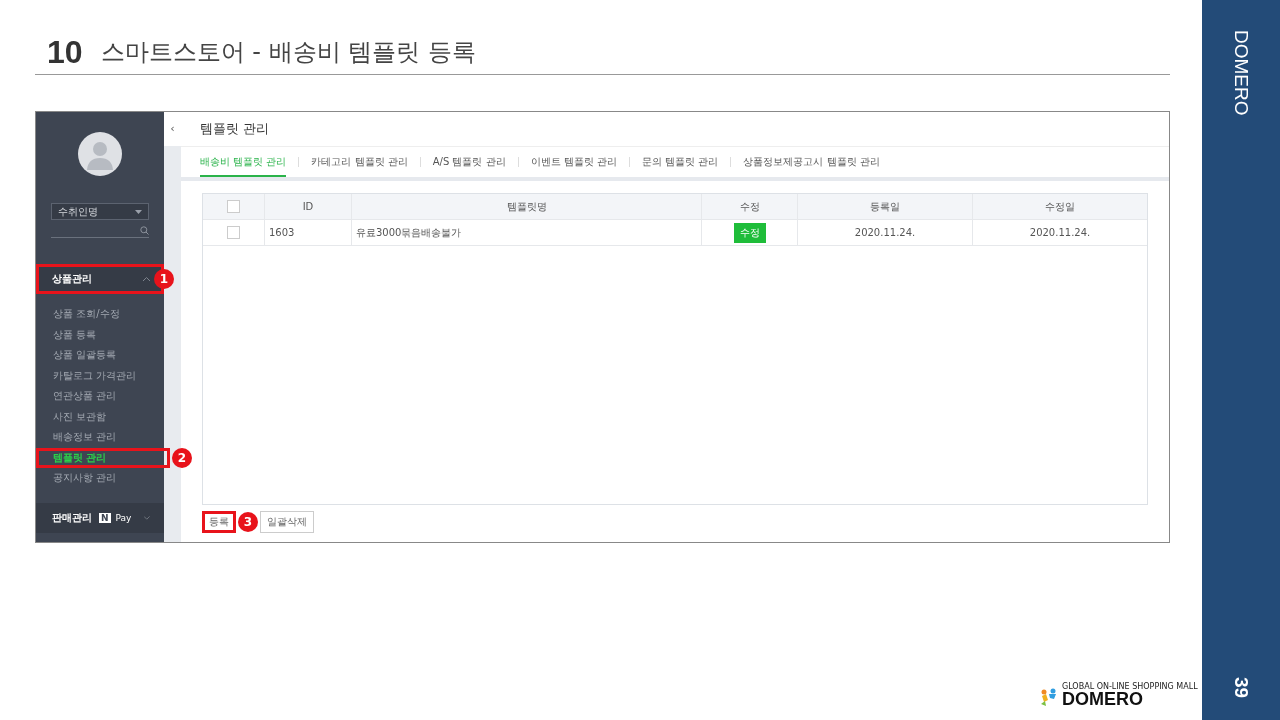 The image size is (1280, 720). I want to click on menu-item: 배송정보 관리, so click(100, 437).